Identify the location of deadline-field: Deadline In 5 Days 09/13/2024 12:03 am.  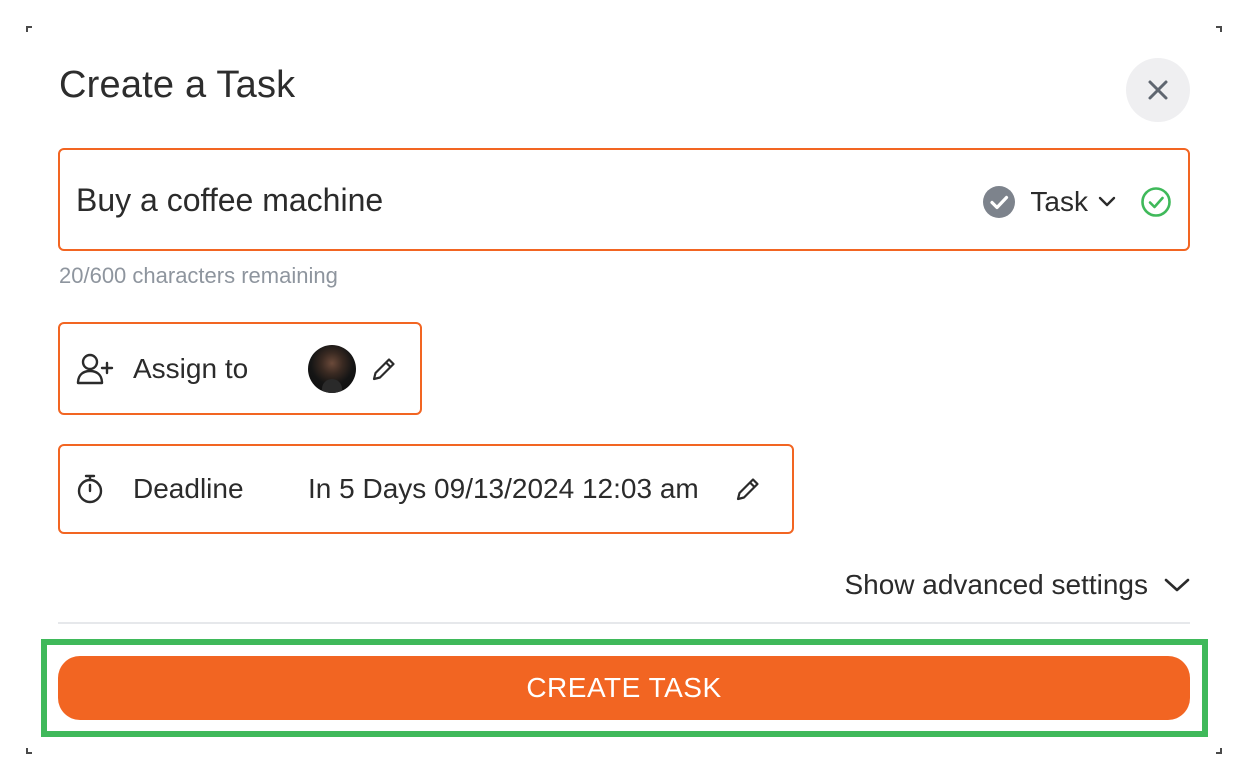
(426, 489).